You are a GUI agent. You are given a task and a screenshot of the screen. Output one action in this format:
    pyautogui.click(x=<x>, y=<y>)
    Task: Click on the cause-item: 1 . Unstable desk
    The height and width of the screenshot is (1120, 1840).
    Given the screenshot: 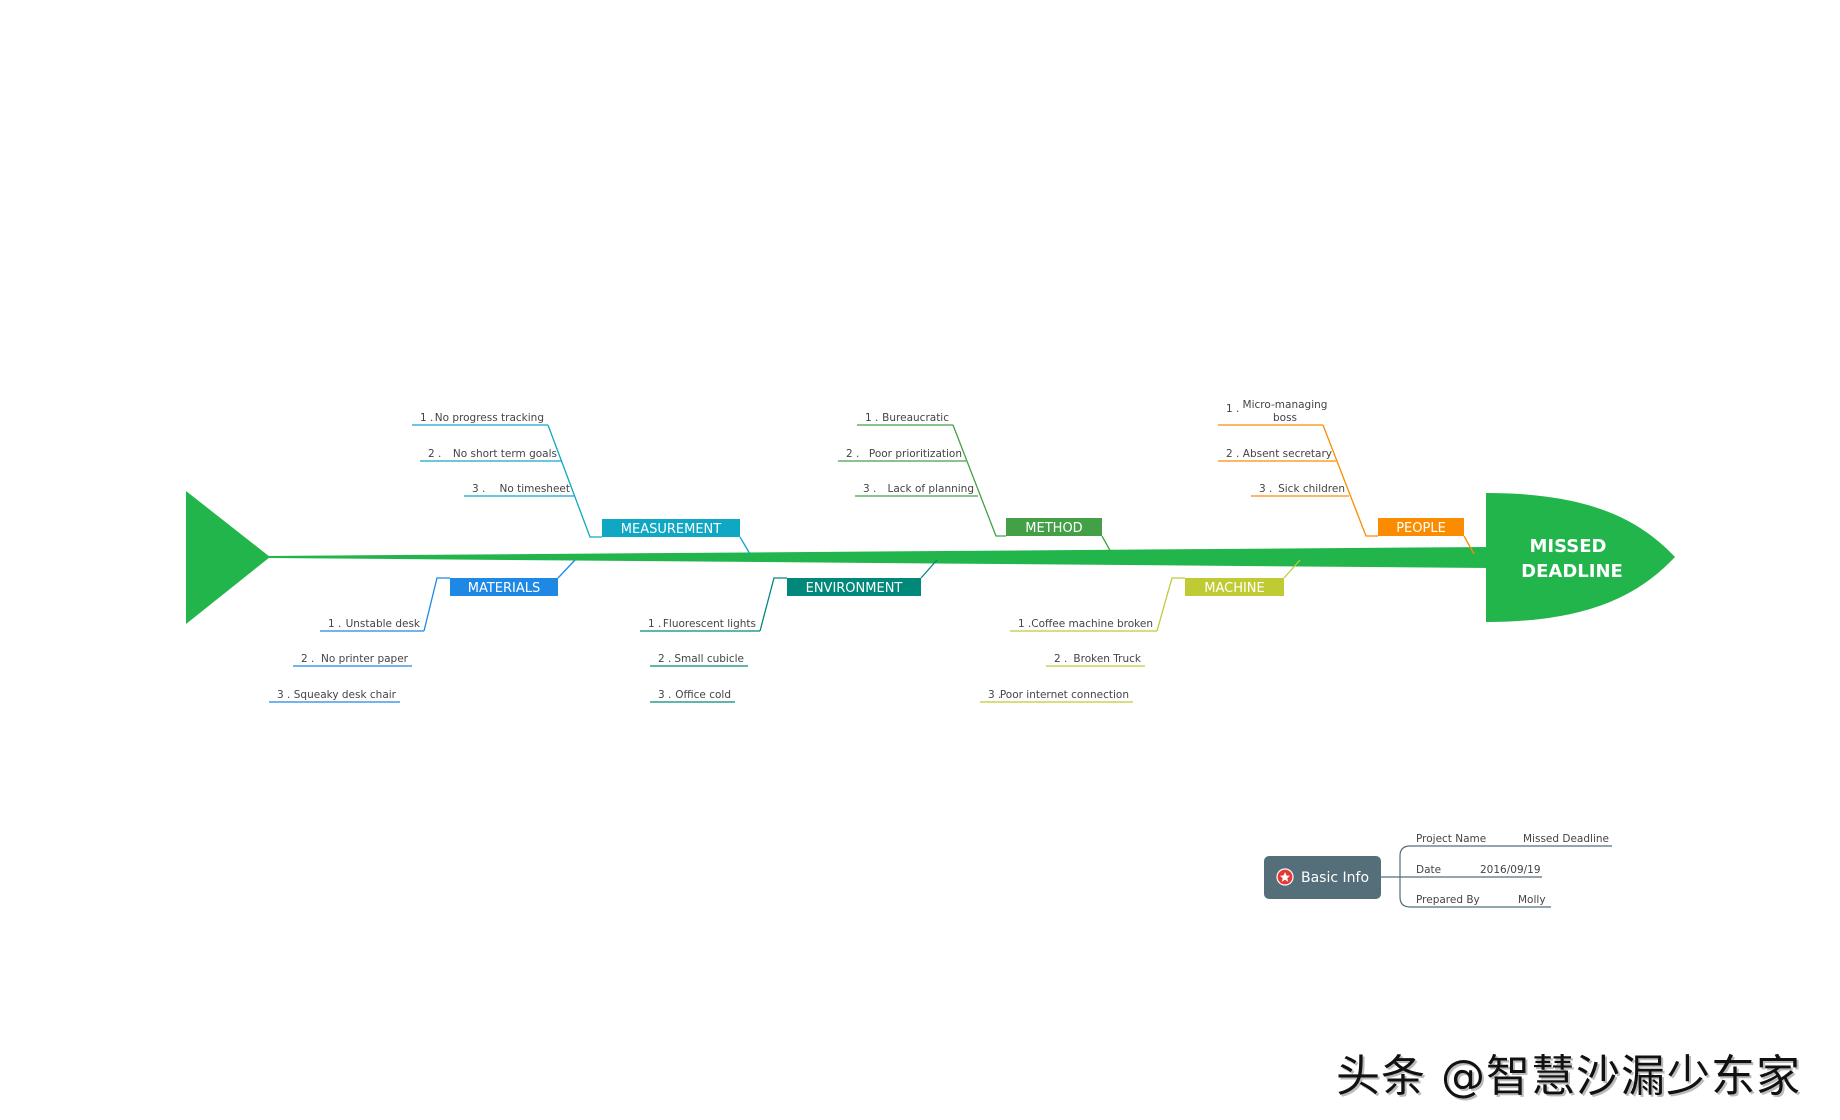 What is the action you would take?
    pyautogui.click(x=374, y=624)
    